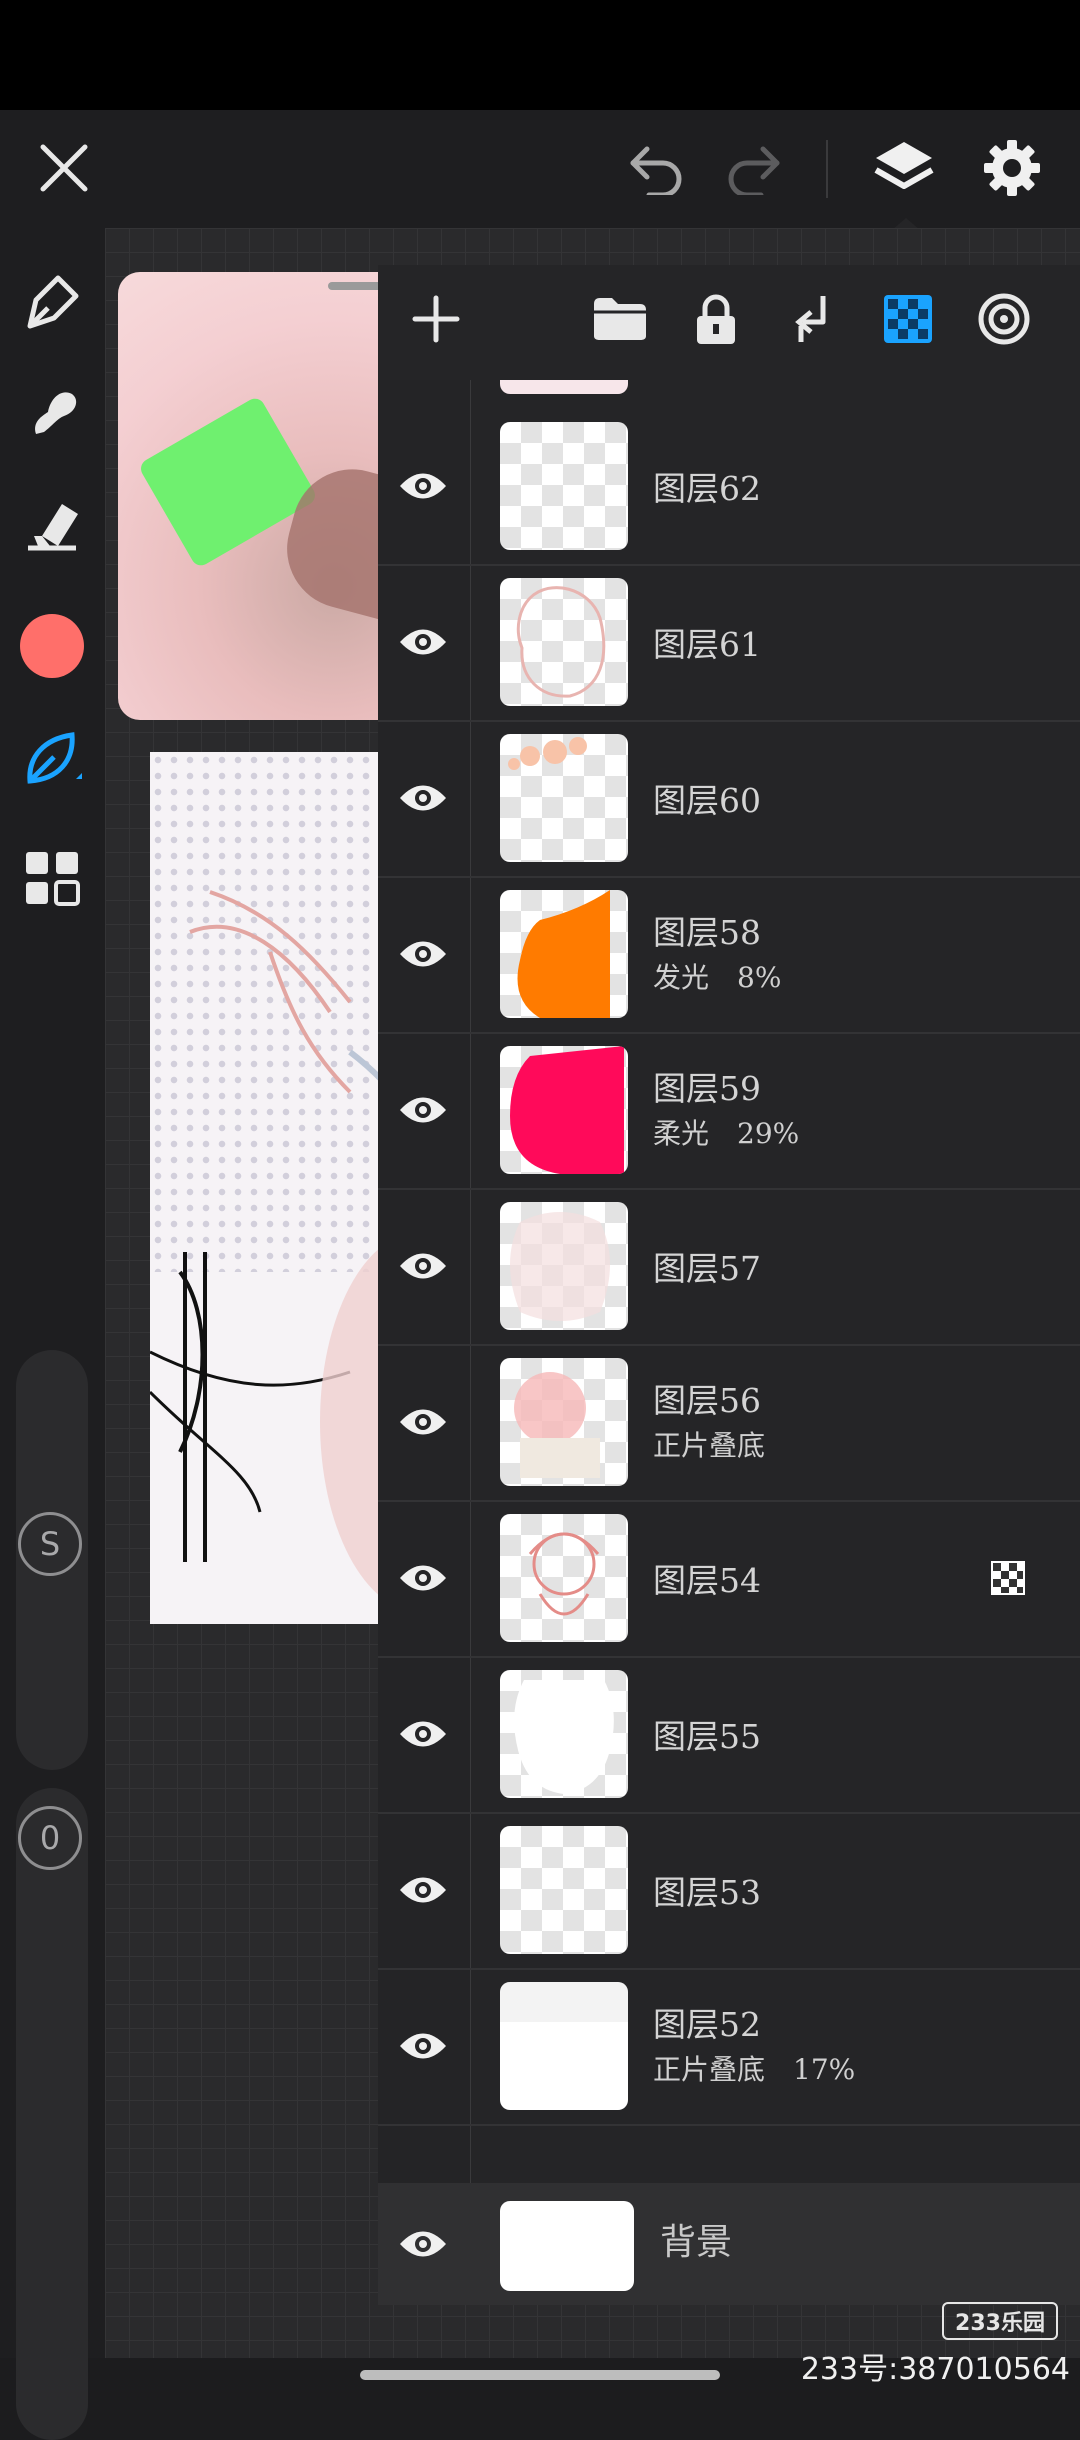 The height and width of the screenshot is (2440, 1080). What do you see at coordinates (540, 55) in the screenshot?
I see `status-bar` at bounding box center [540, 55].